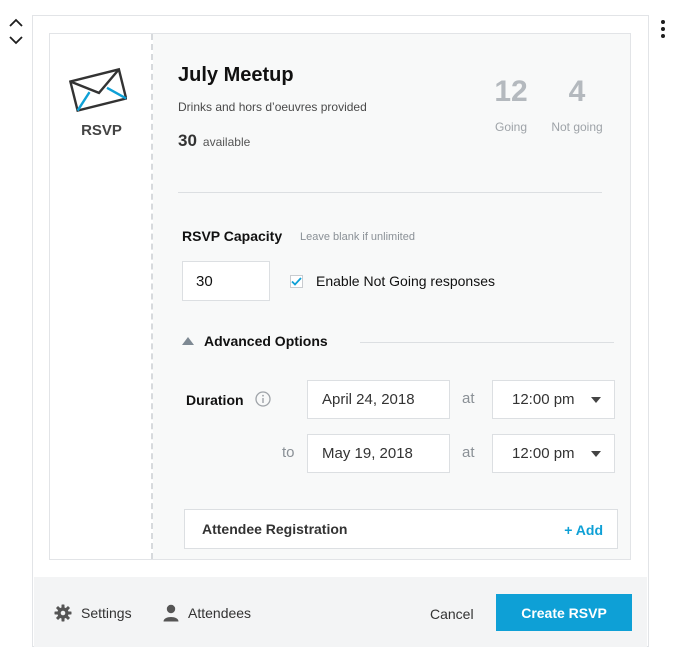 This screenshot has height=666, width=675. I want to click on attendee-registration-box: Attendee Registration + Add, so click(401, 529).